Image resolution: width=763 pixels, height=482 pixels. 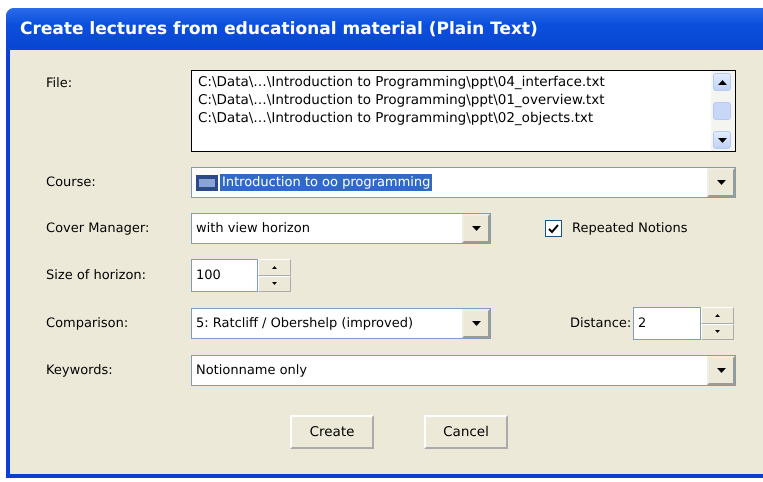 I want to click on window-title: Create lectures from educational material (Plain Text), so click(x=384, y=29).